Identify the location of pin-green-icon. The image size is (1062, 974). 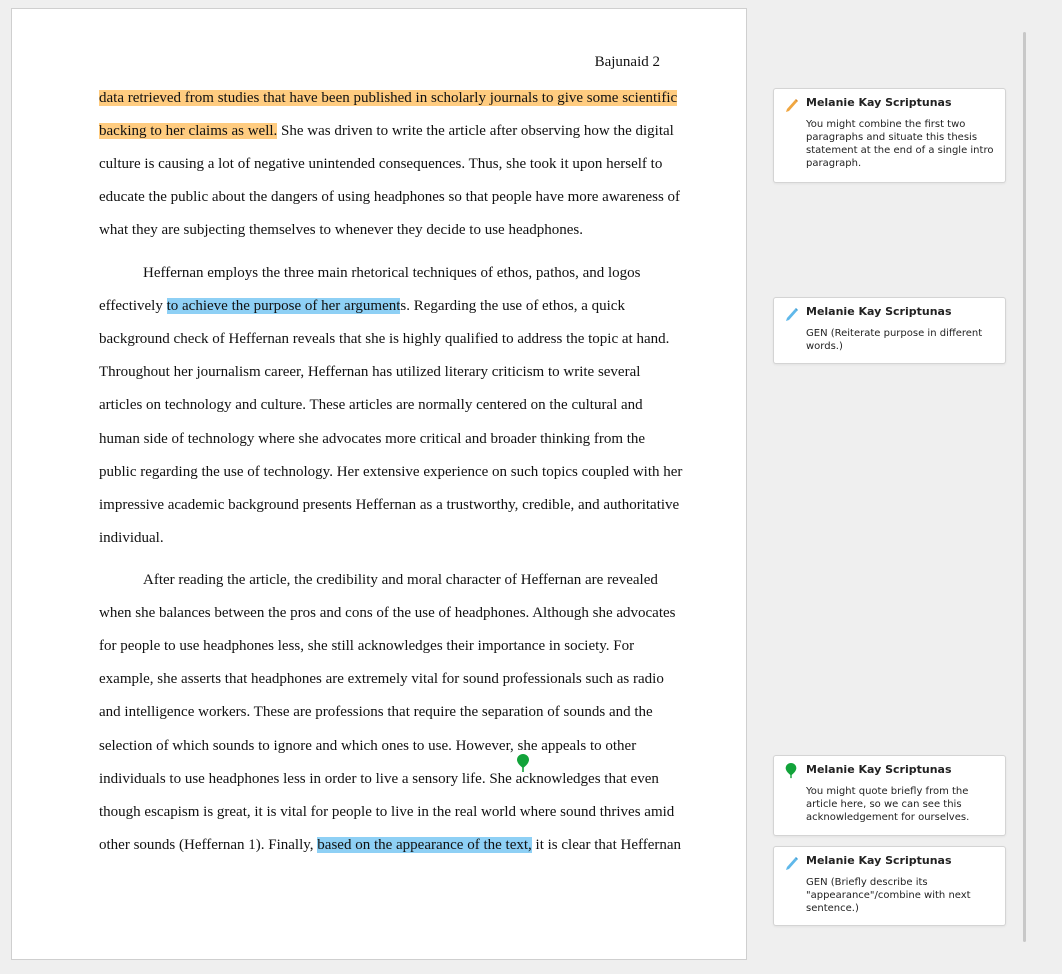
(791, 771).